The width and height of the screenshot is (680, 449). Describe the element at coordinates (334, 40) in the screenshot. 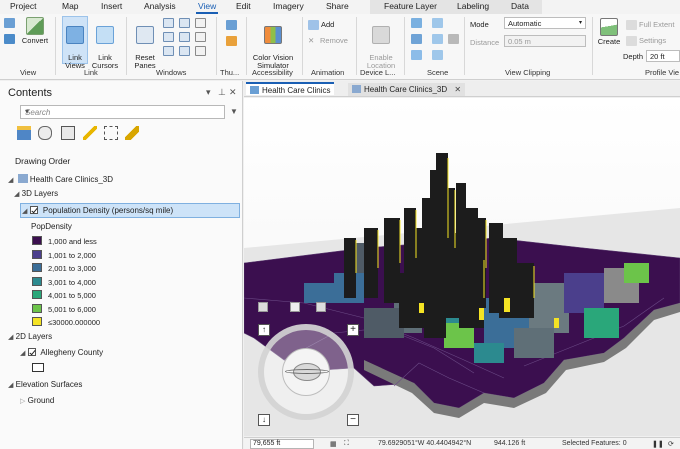

I see `remove-button: Remove` at that location.